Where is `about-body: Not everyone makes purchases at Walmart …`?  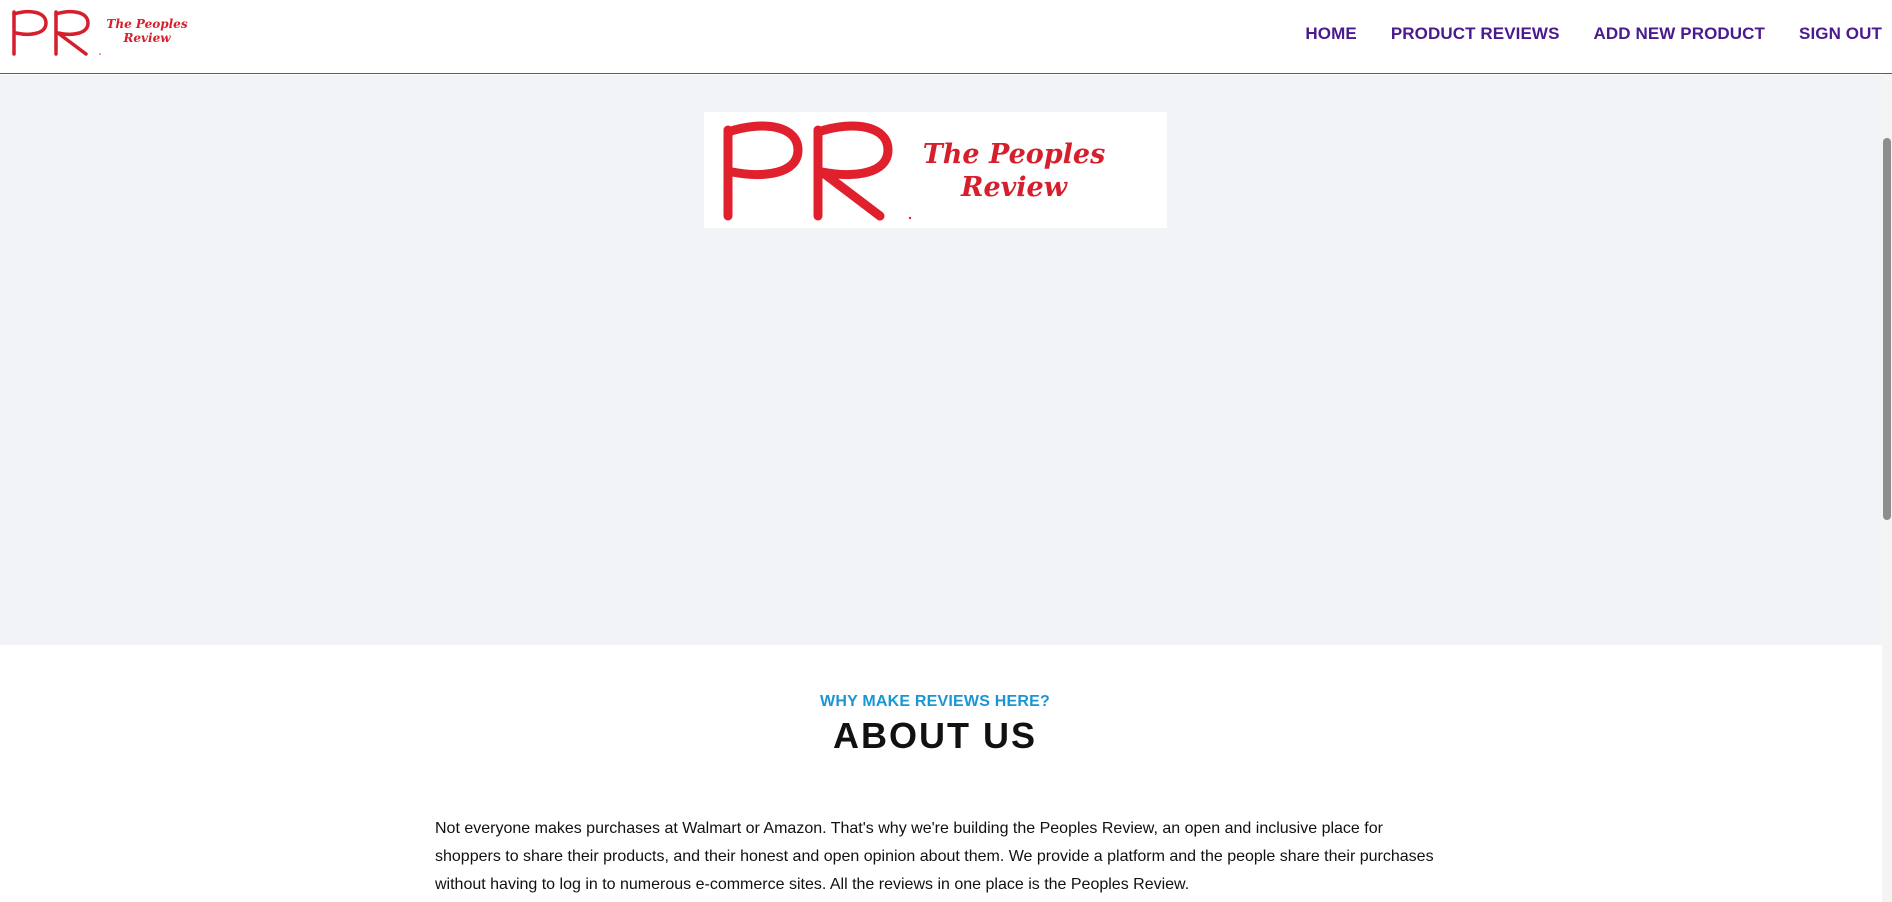 about-body: Not everyone makes purchases at Walmart … is located at coordinates (934, 856).